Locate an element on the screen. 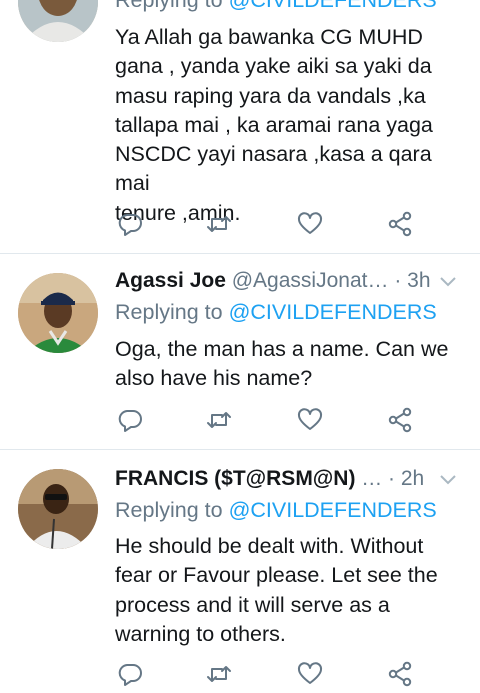 The image size is (480, 693). timestamp: · 2h is located at coordinates (406, 479).